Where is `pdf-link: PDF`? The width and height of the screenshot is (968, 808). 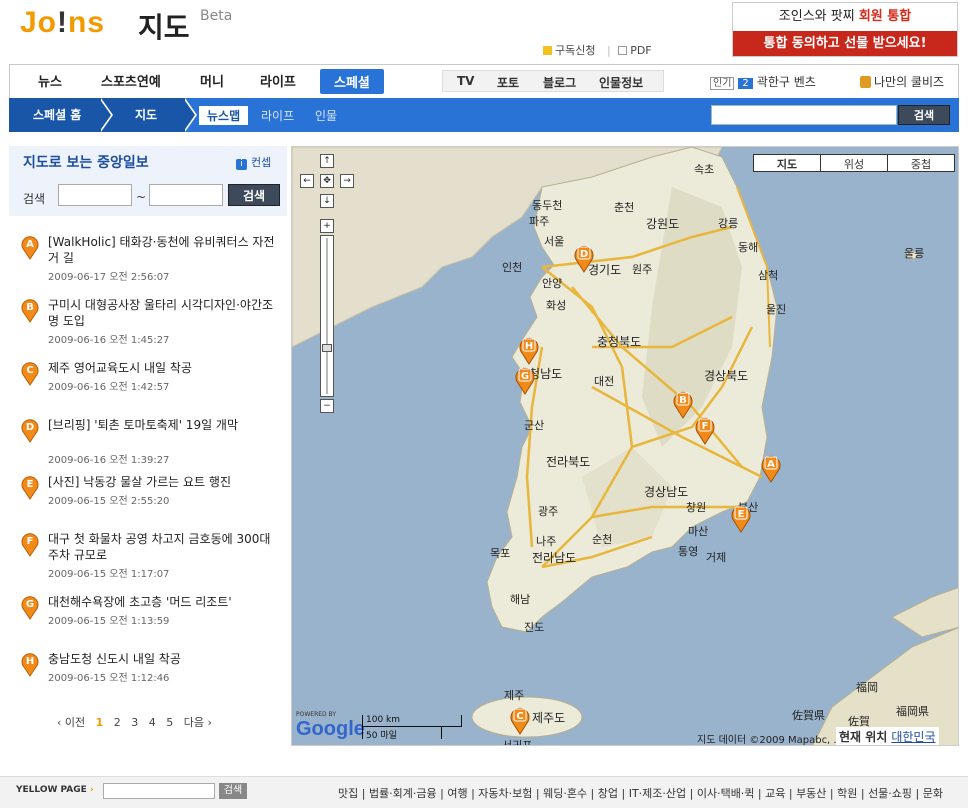
pdf-link: PDF is located at coordinates (636, 50).